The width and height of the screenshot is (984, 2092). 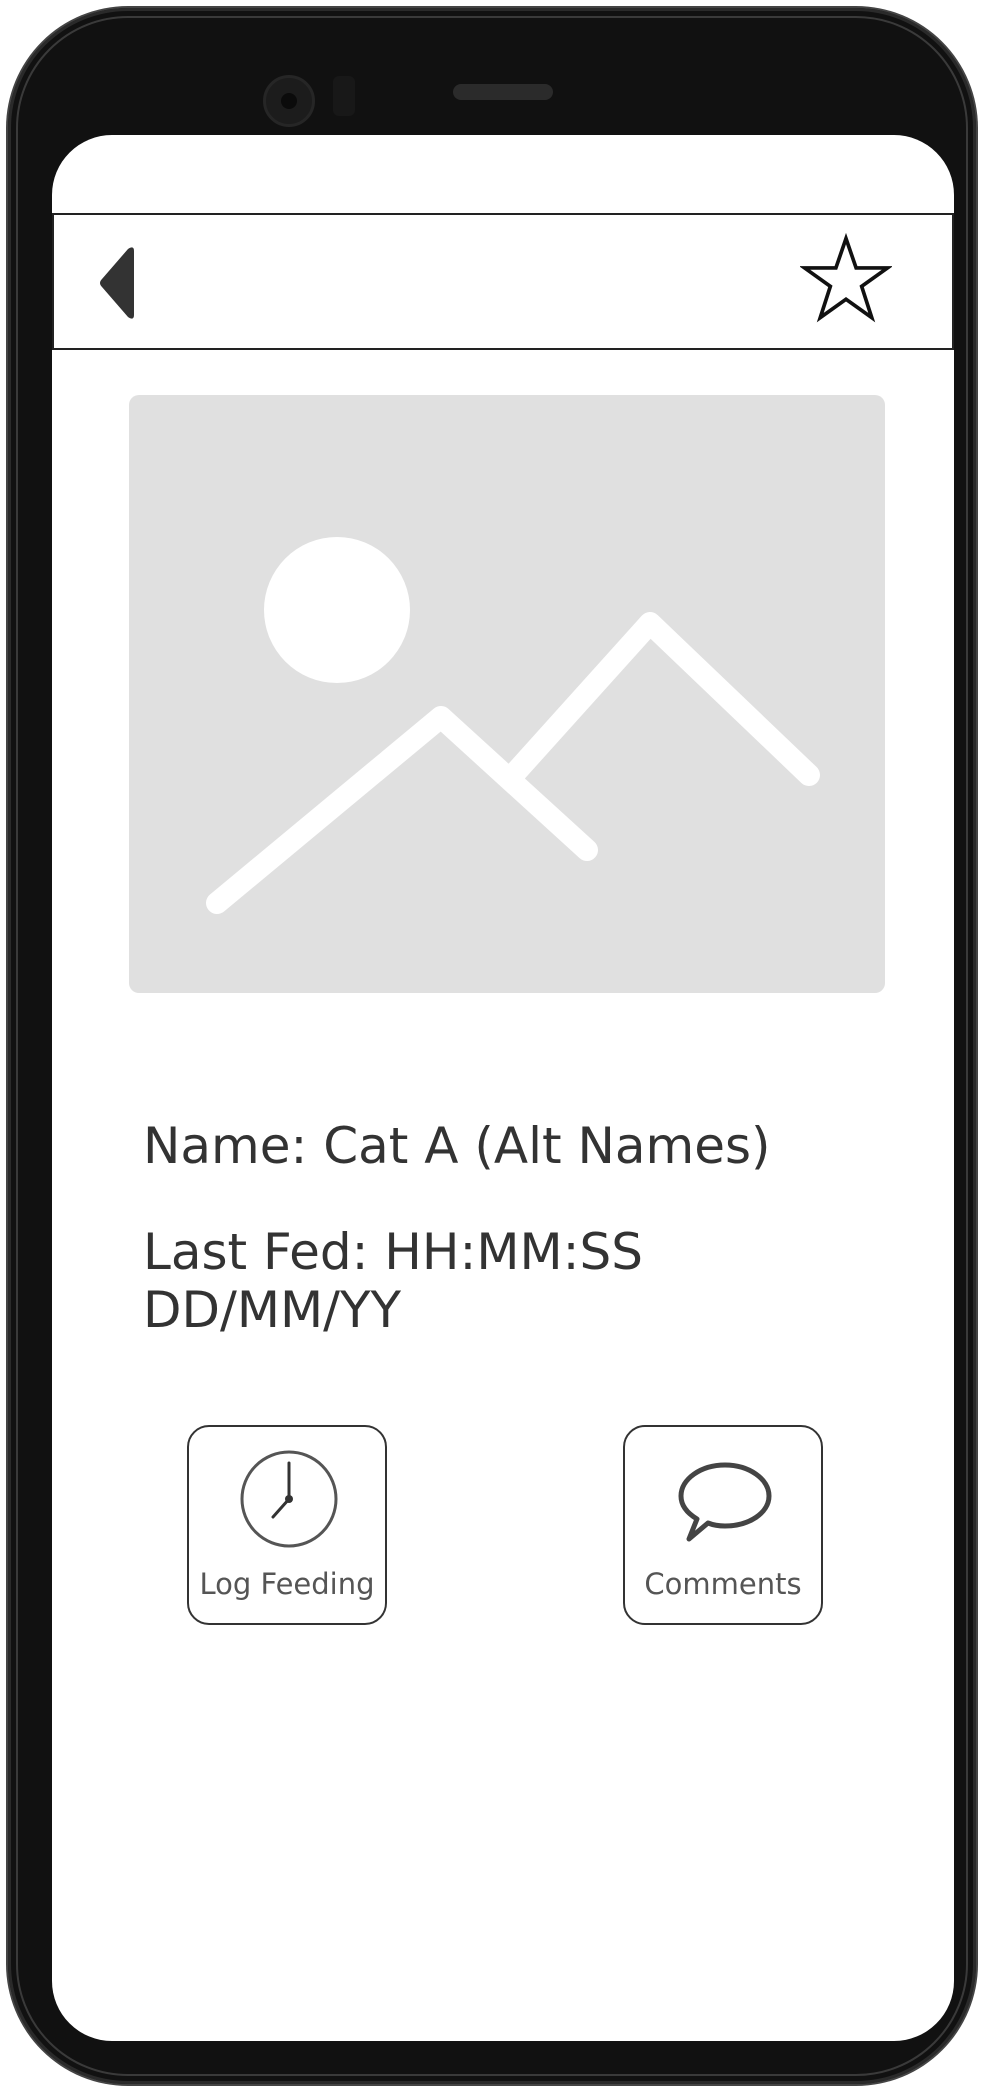 What do you see at coordinates (723, 1584) in the screenshot?
I see `comments-label: Comments` at bounding box center [723, 1584].